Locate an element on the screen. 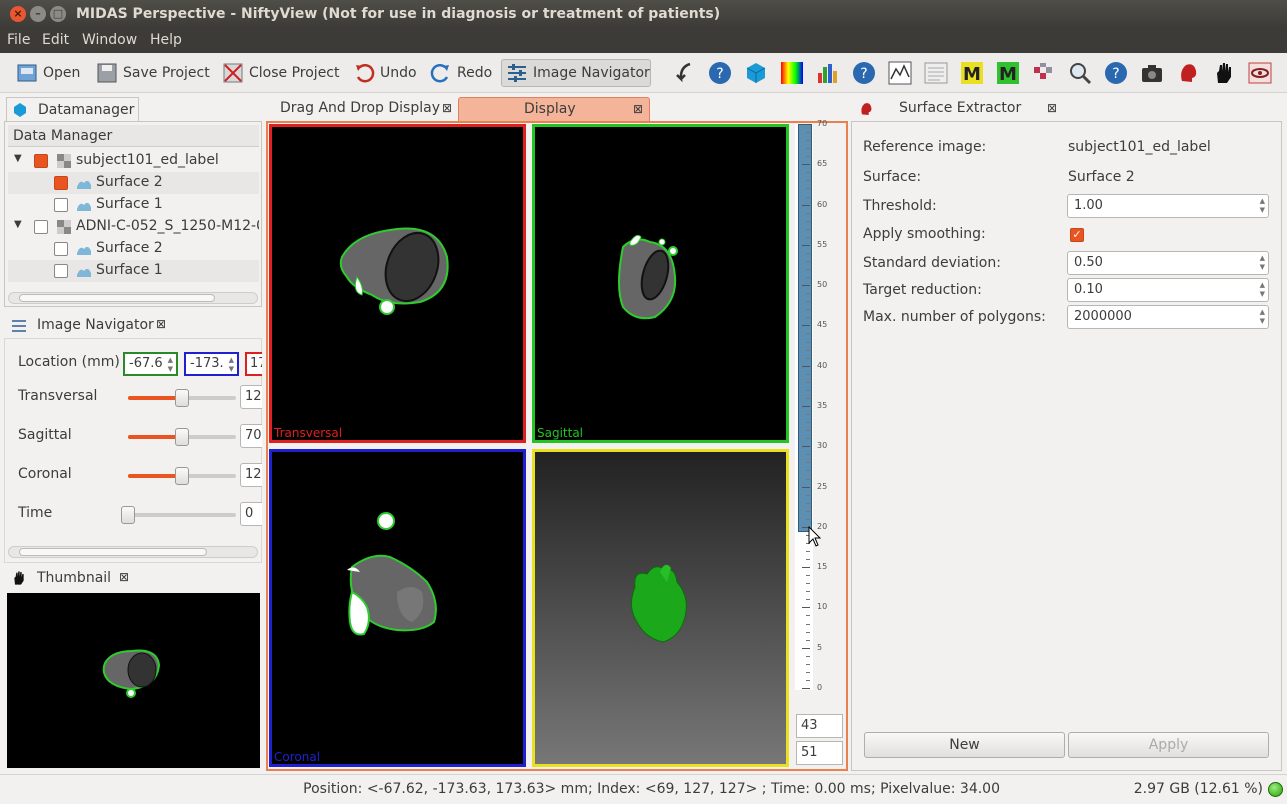  histogram-icon is located at coordinates (828, 73).